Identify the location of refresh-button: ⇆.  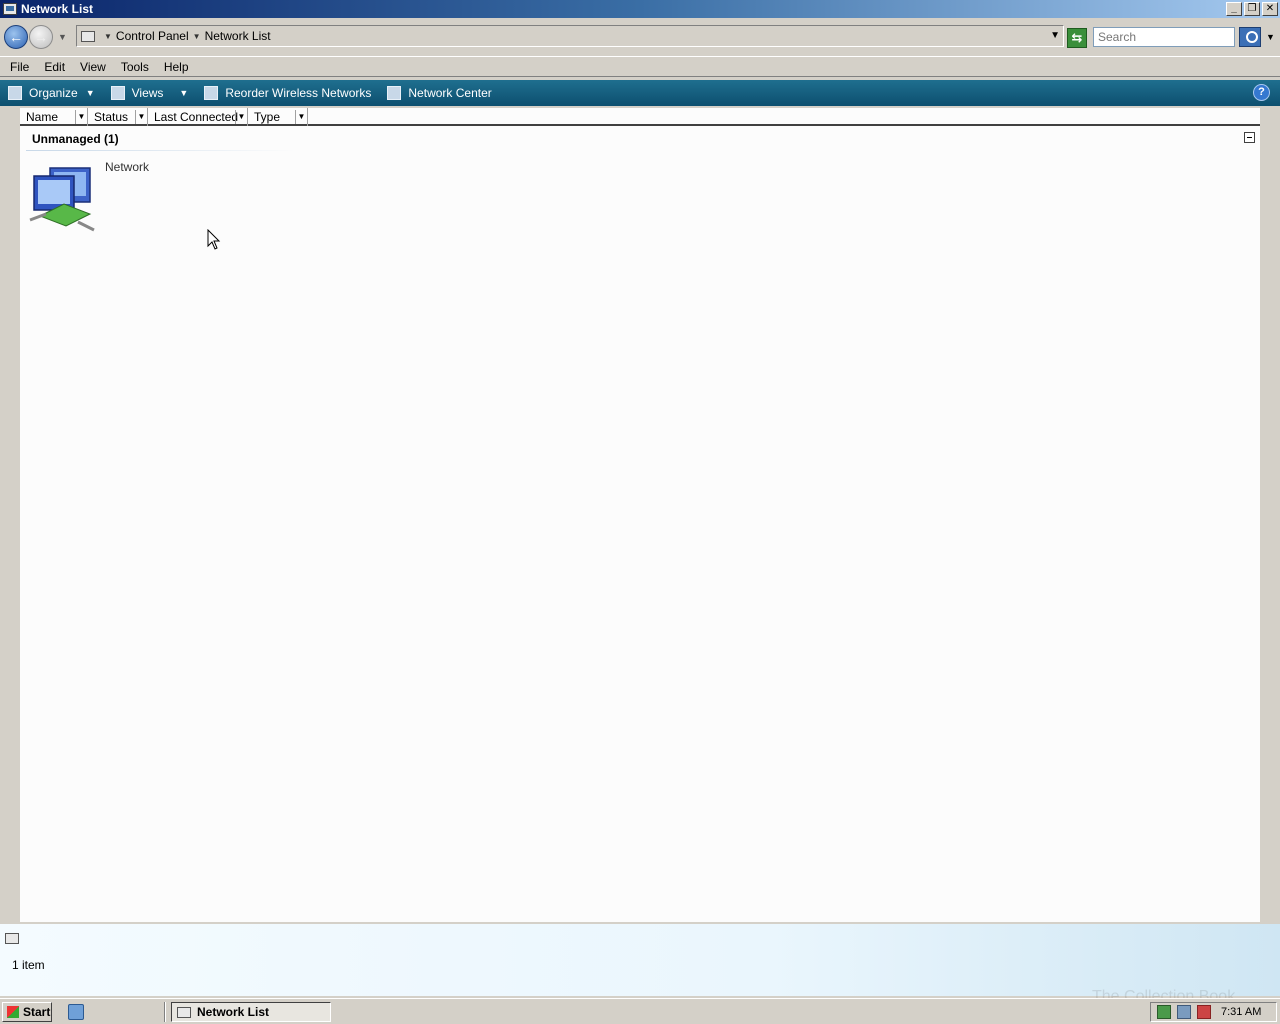
(1077, 38).